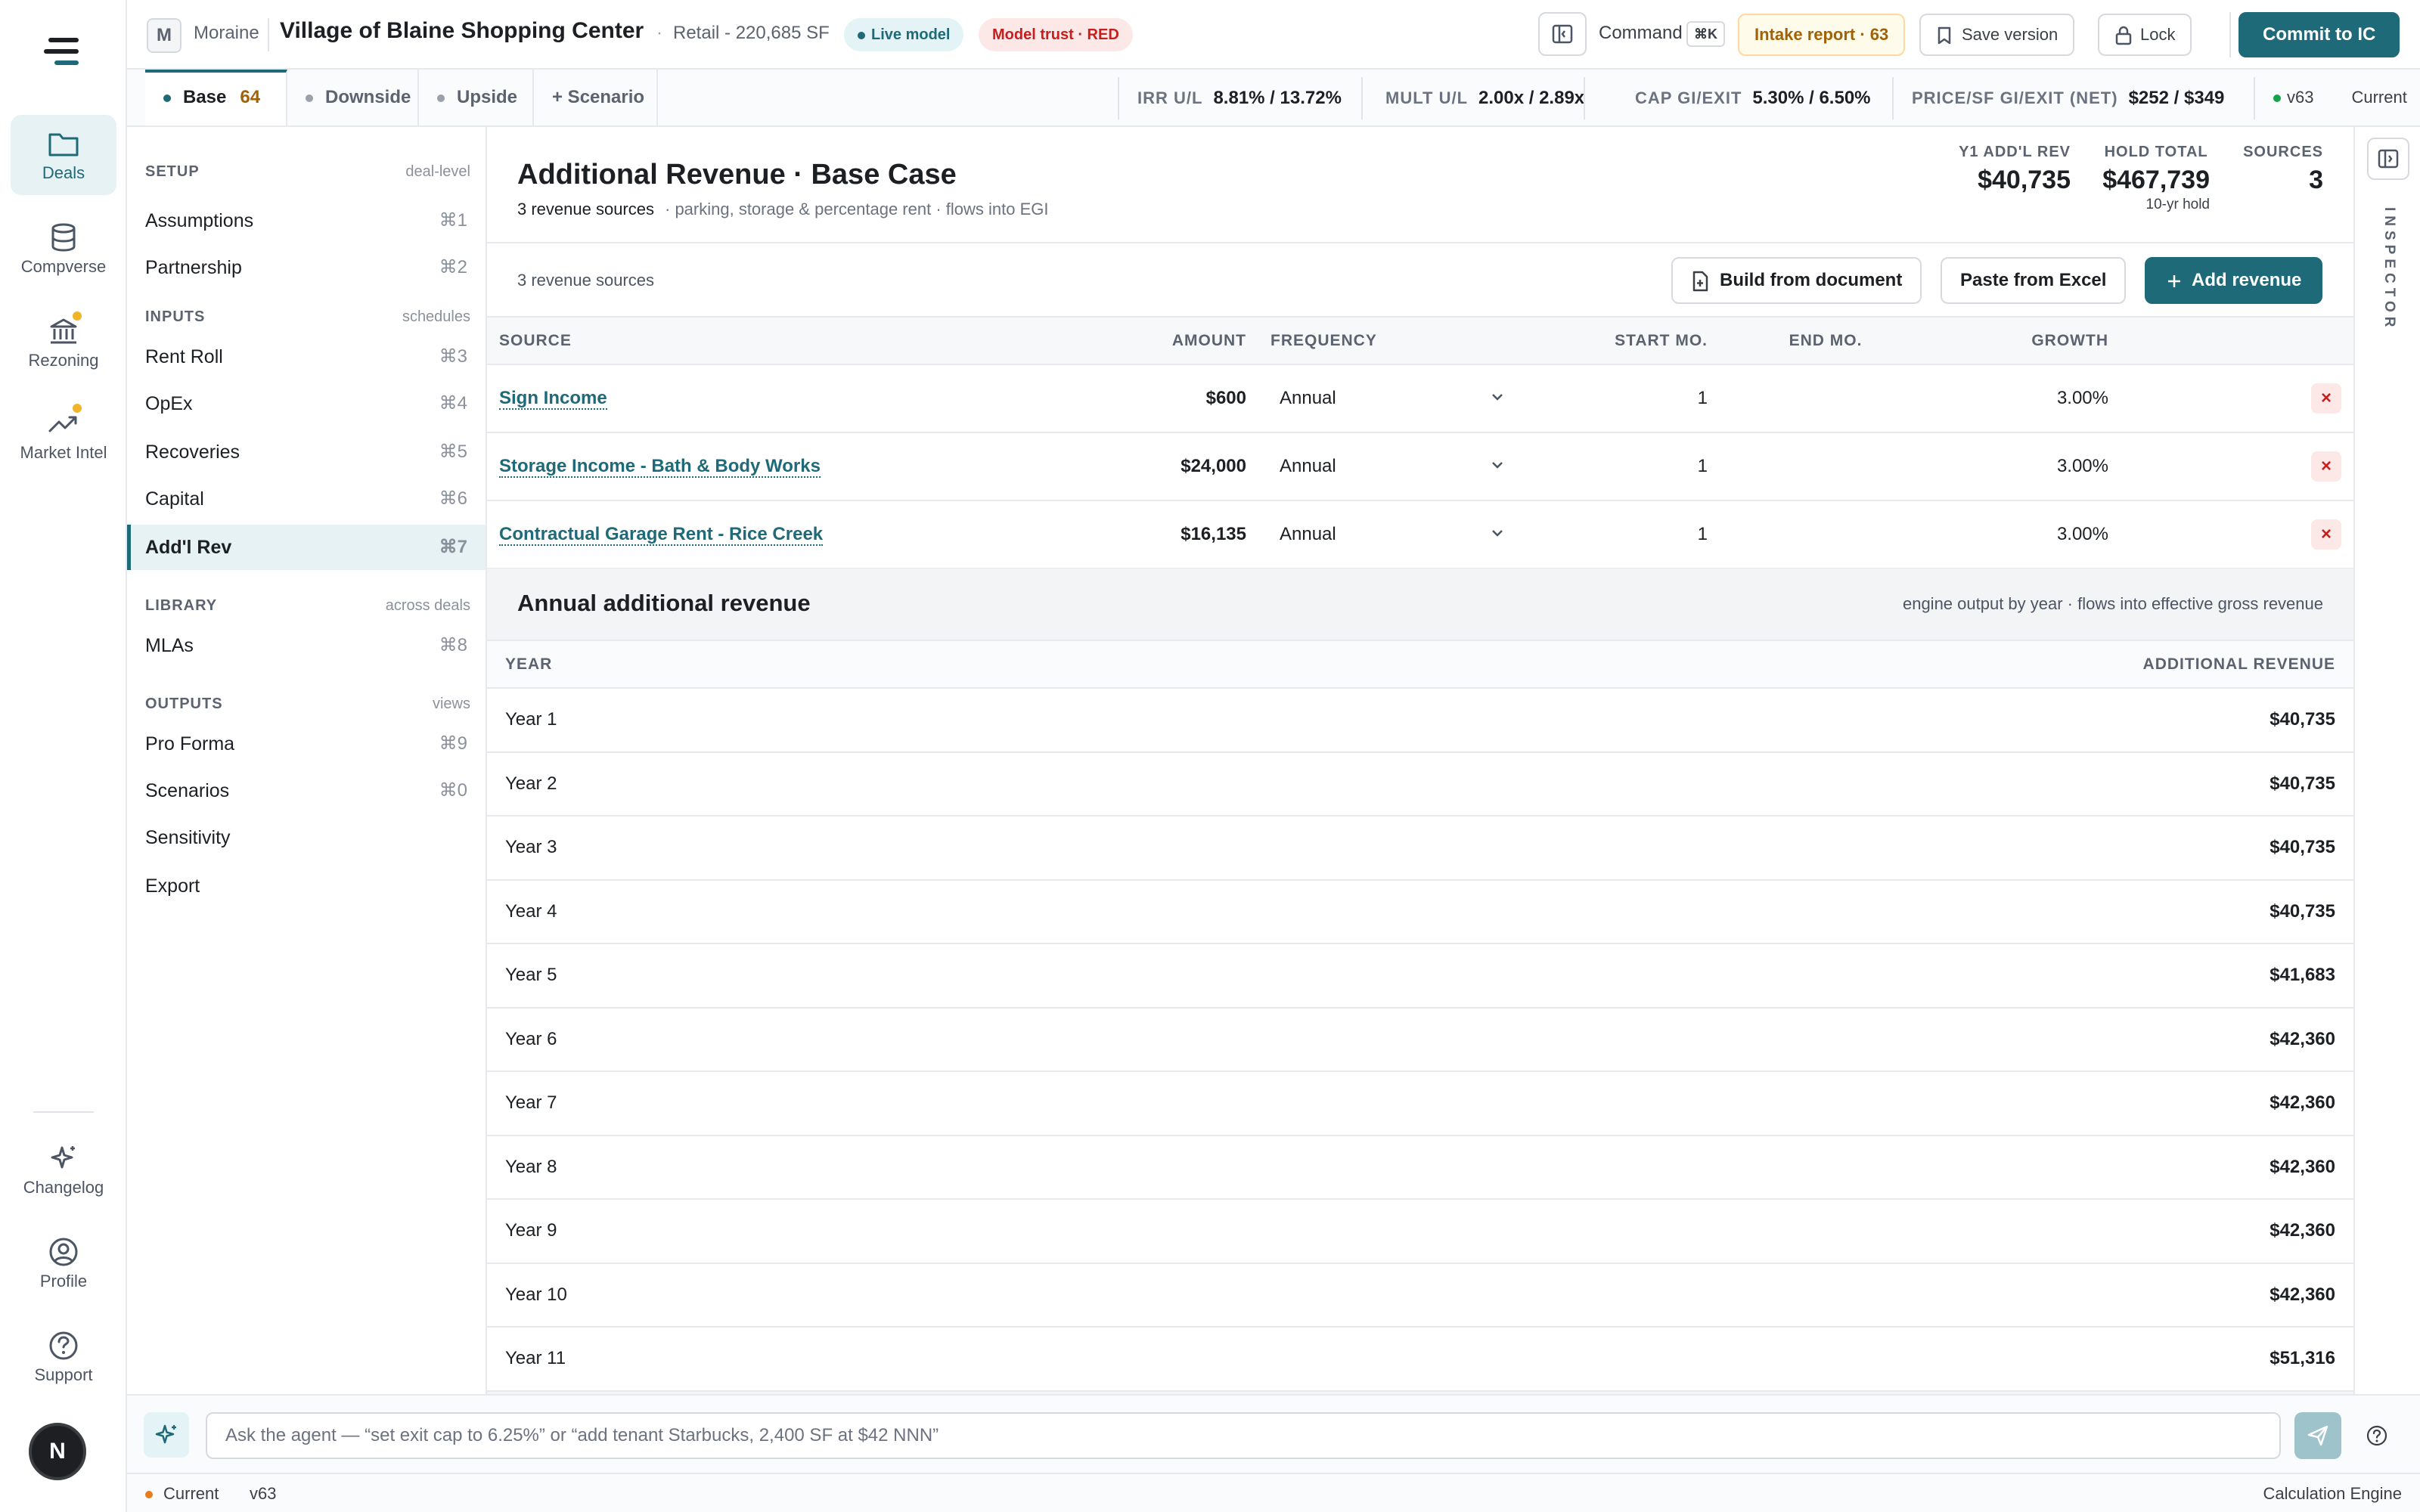 This screenshot has width=2420, height=1512. What do you see at coordinates (188, 547) in the screenshot?
I see `nav-item-label: Add'l Rev` at bounding box center [188, 547].